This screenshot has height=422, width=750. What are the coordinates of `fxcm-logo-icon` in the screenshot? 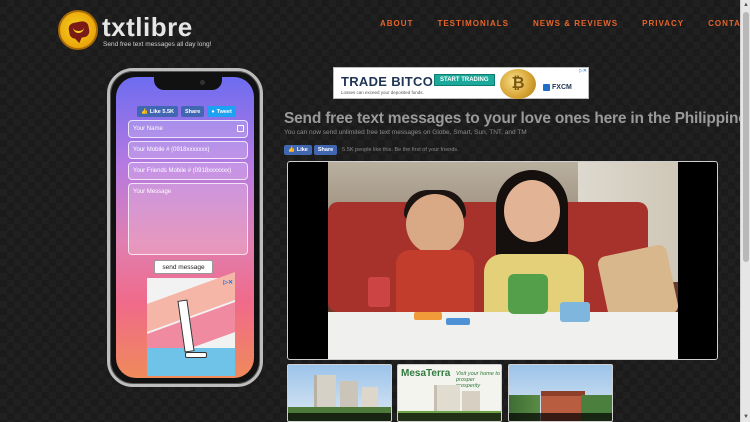 It's located at (546, 87).